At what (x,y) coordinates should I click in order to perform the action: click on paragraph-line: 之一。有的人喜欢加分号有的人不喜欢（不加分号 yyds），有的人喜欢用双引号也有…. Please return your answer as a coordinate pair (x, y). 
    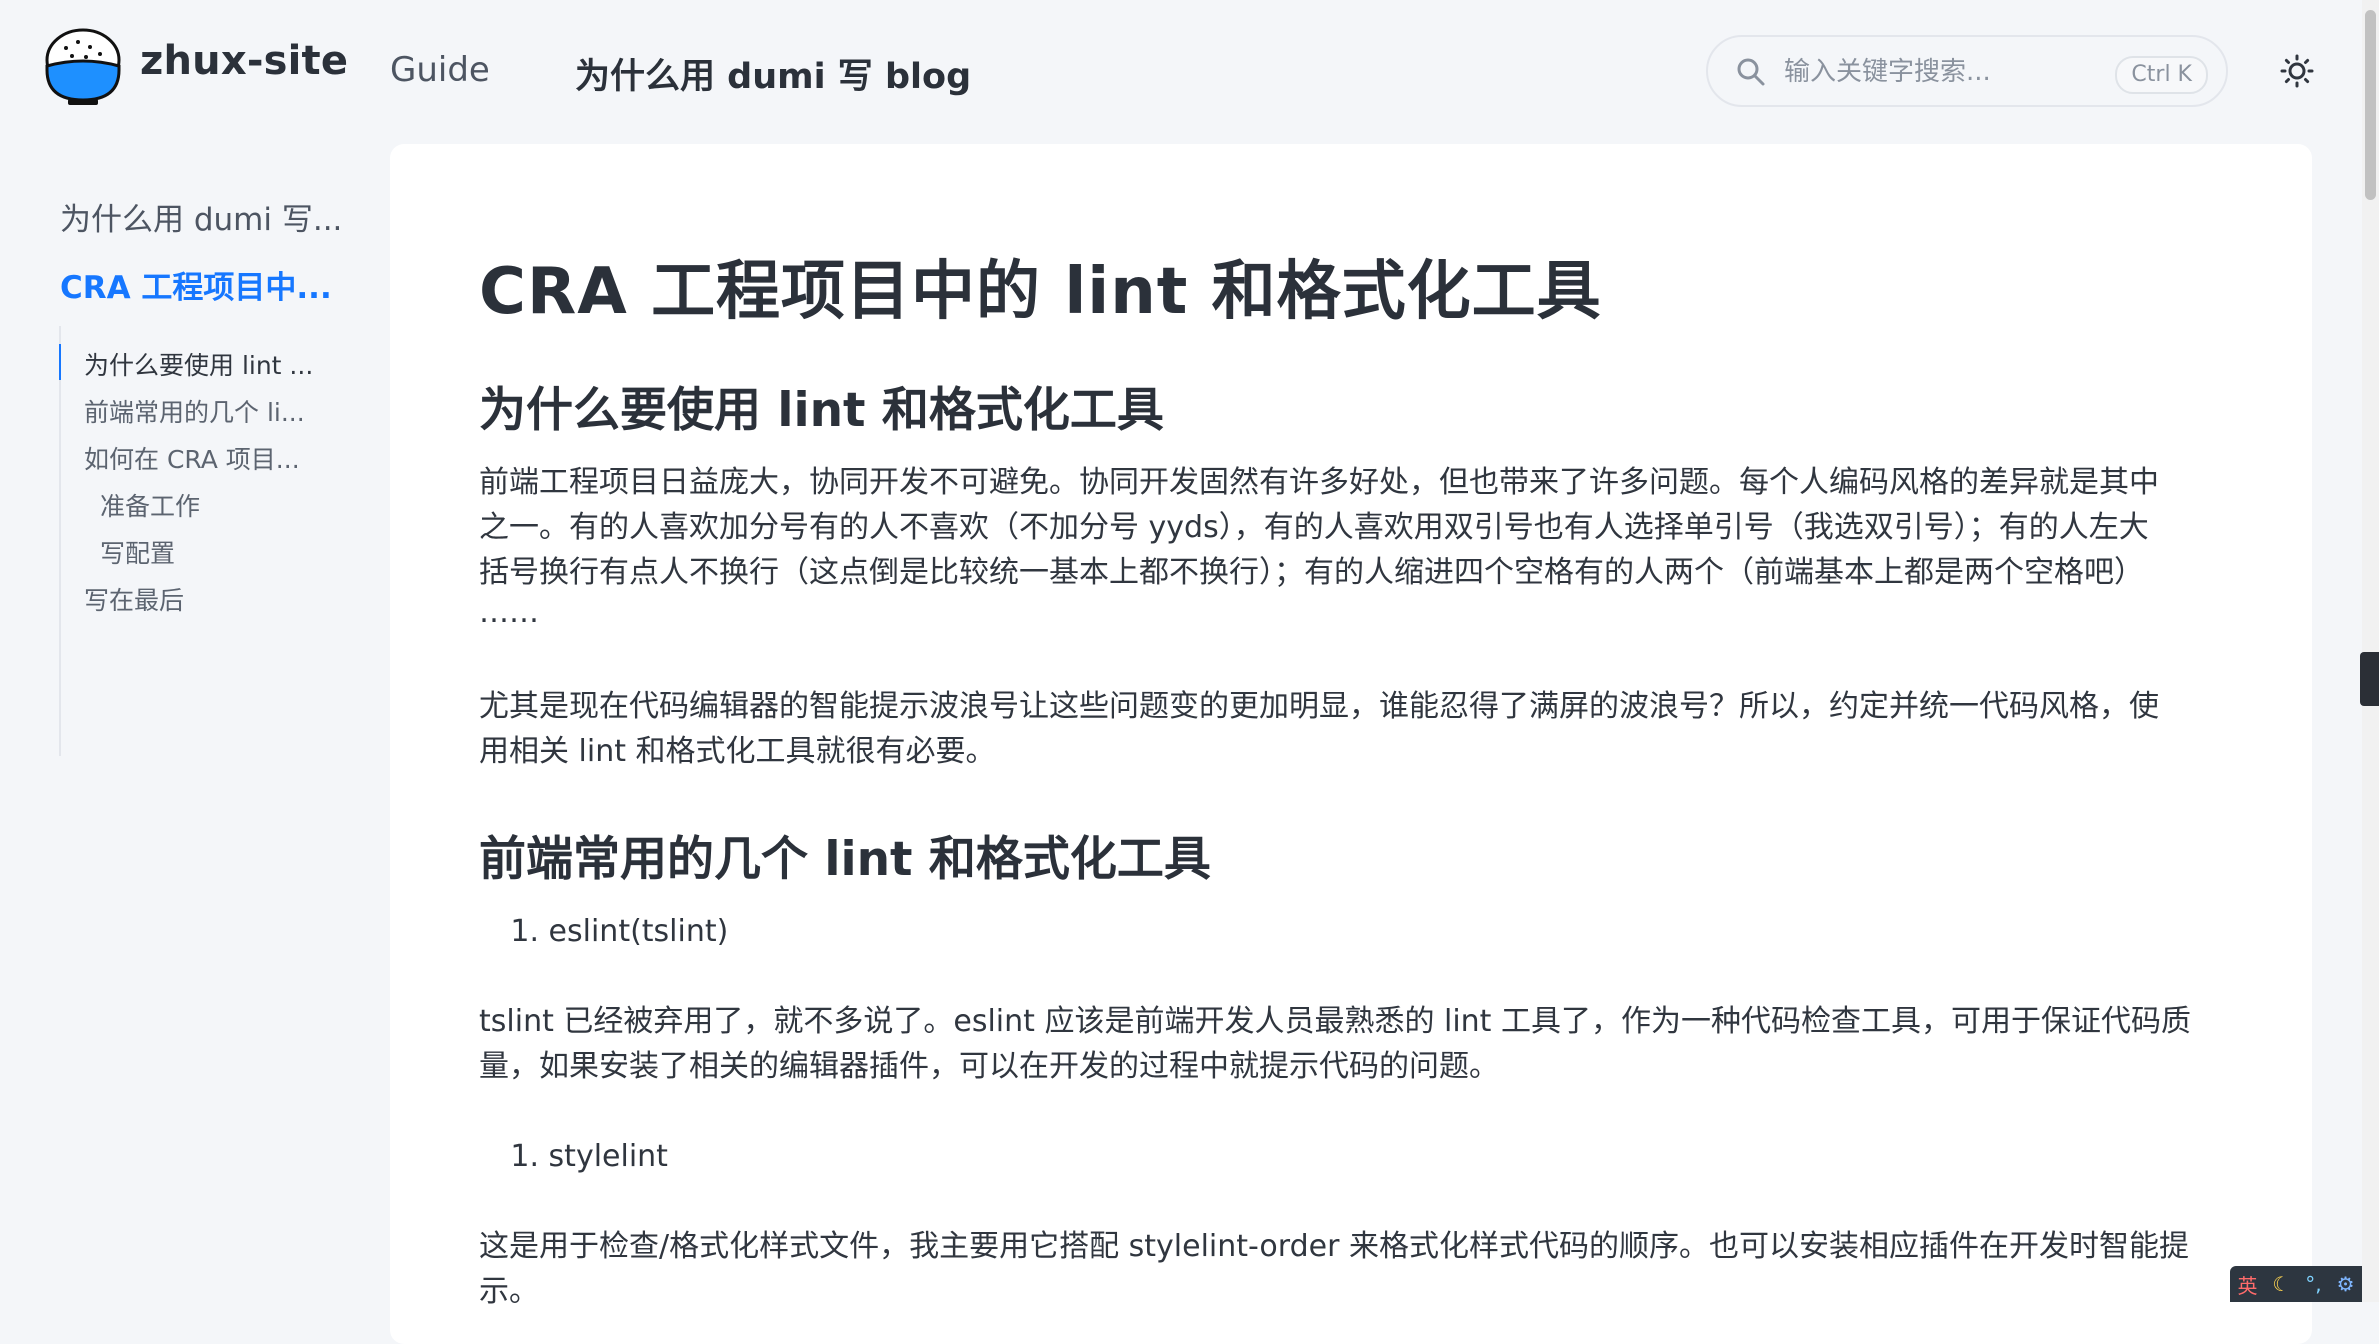
    Looking at the image, I should click on (1314, 527).